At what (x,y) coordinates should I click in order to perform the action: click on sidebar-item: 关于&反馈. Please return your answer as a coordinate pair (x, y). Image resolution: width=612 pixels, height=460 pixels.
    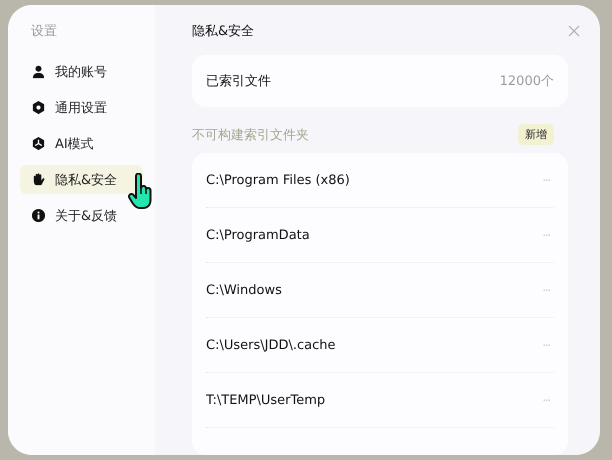
    Looking at the image, I should click on (81, 215).